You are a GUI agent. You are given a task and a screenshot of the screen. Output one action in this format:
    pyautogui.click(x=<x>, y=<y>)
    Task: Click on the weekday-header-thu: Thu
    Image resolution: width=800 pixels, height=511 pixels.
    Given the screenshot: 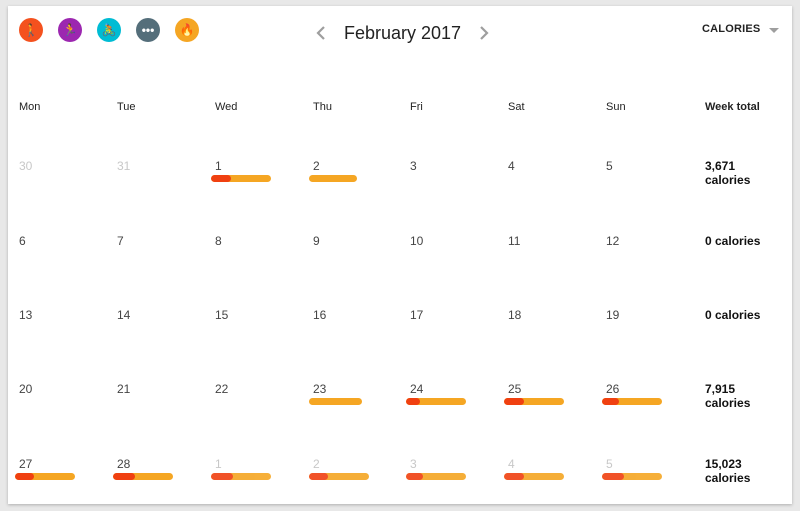 What is the action you would take?
    pyautogui.click(x=322, y=107)
    